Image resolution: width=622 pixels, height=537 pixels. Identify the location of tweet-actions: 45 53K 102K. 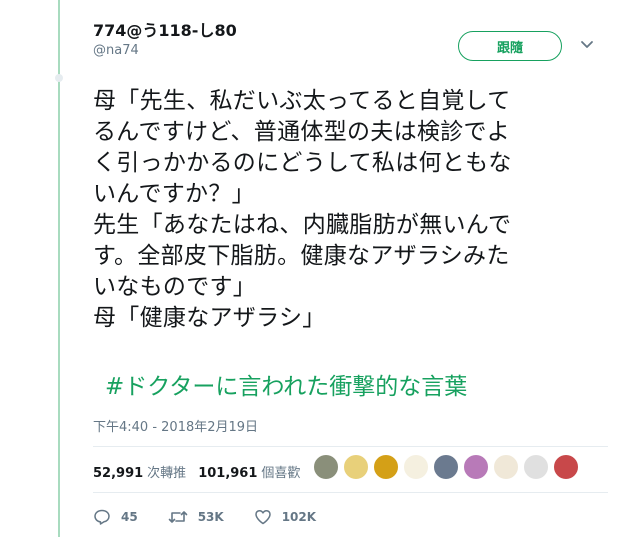
(219, 517).